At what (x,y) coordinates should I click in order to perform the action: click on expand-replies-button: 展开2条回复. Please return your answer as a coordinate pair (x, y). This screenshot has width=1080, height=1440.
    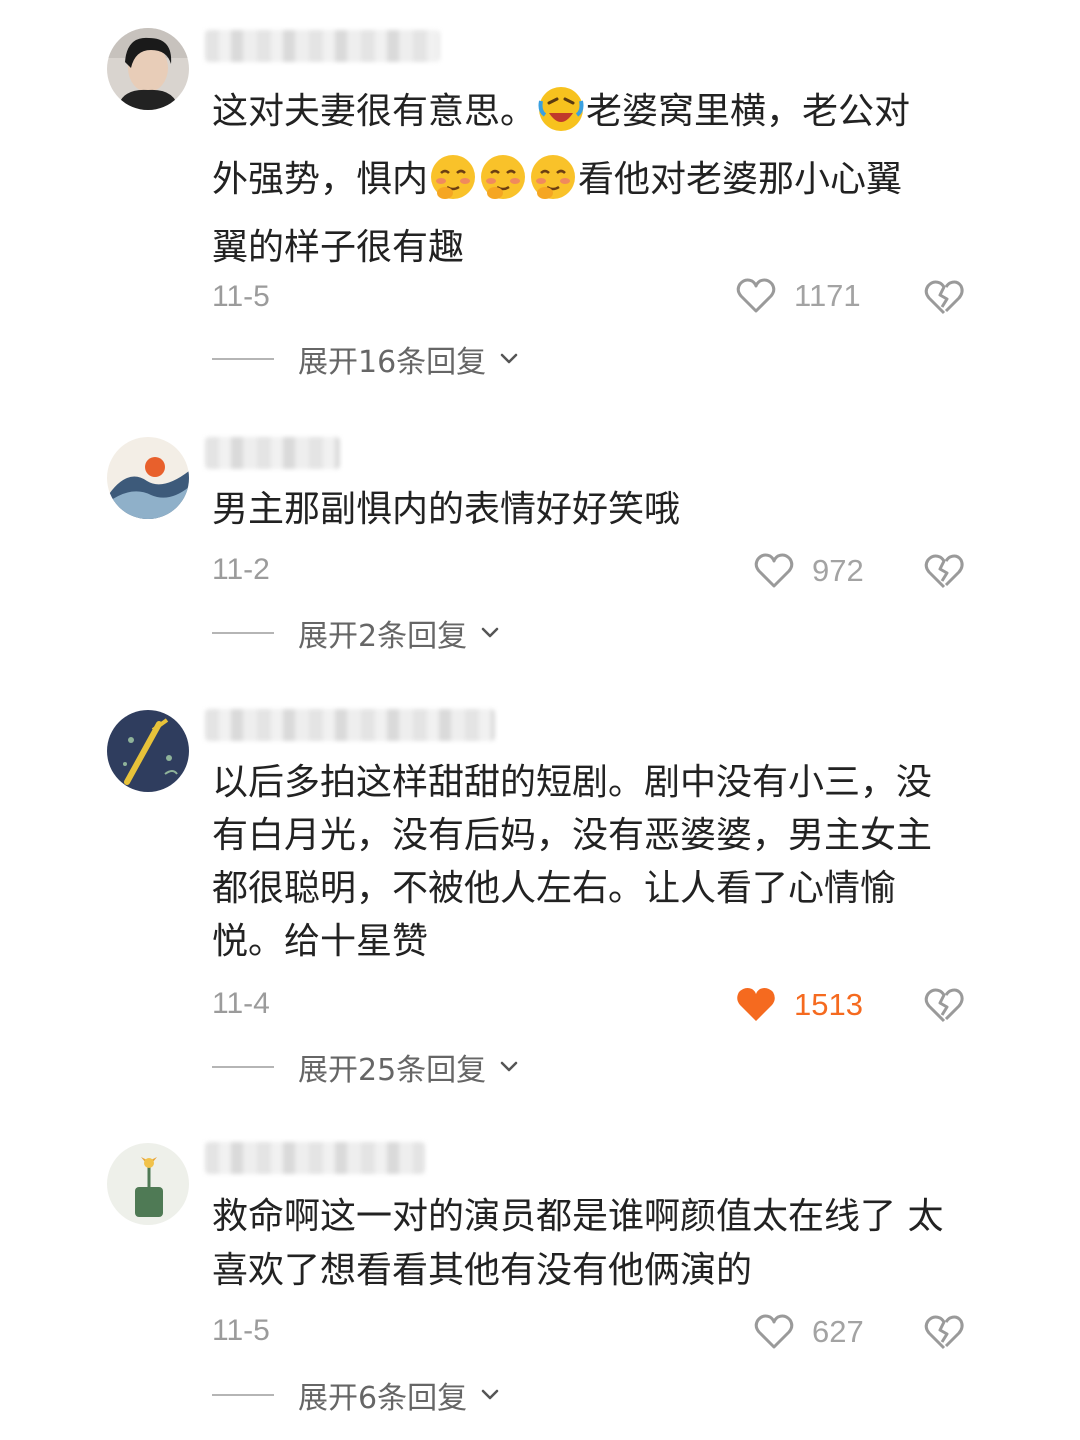
    Looking at the image, I should click on (356, 633).